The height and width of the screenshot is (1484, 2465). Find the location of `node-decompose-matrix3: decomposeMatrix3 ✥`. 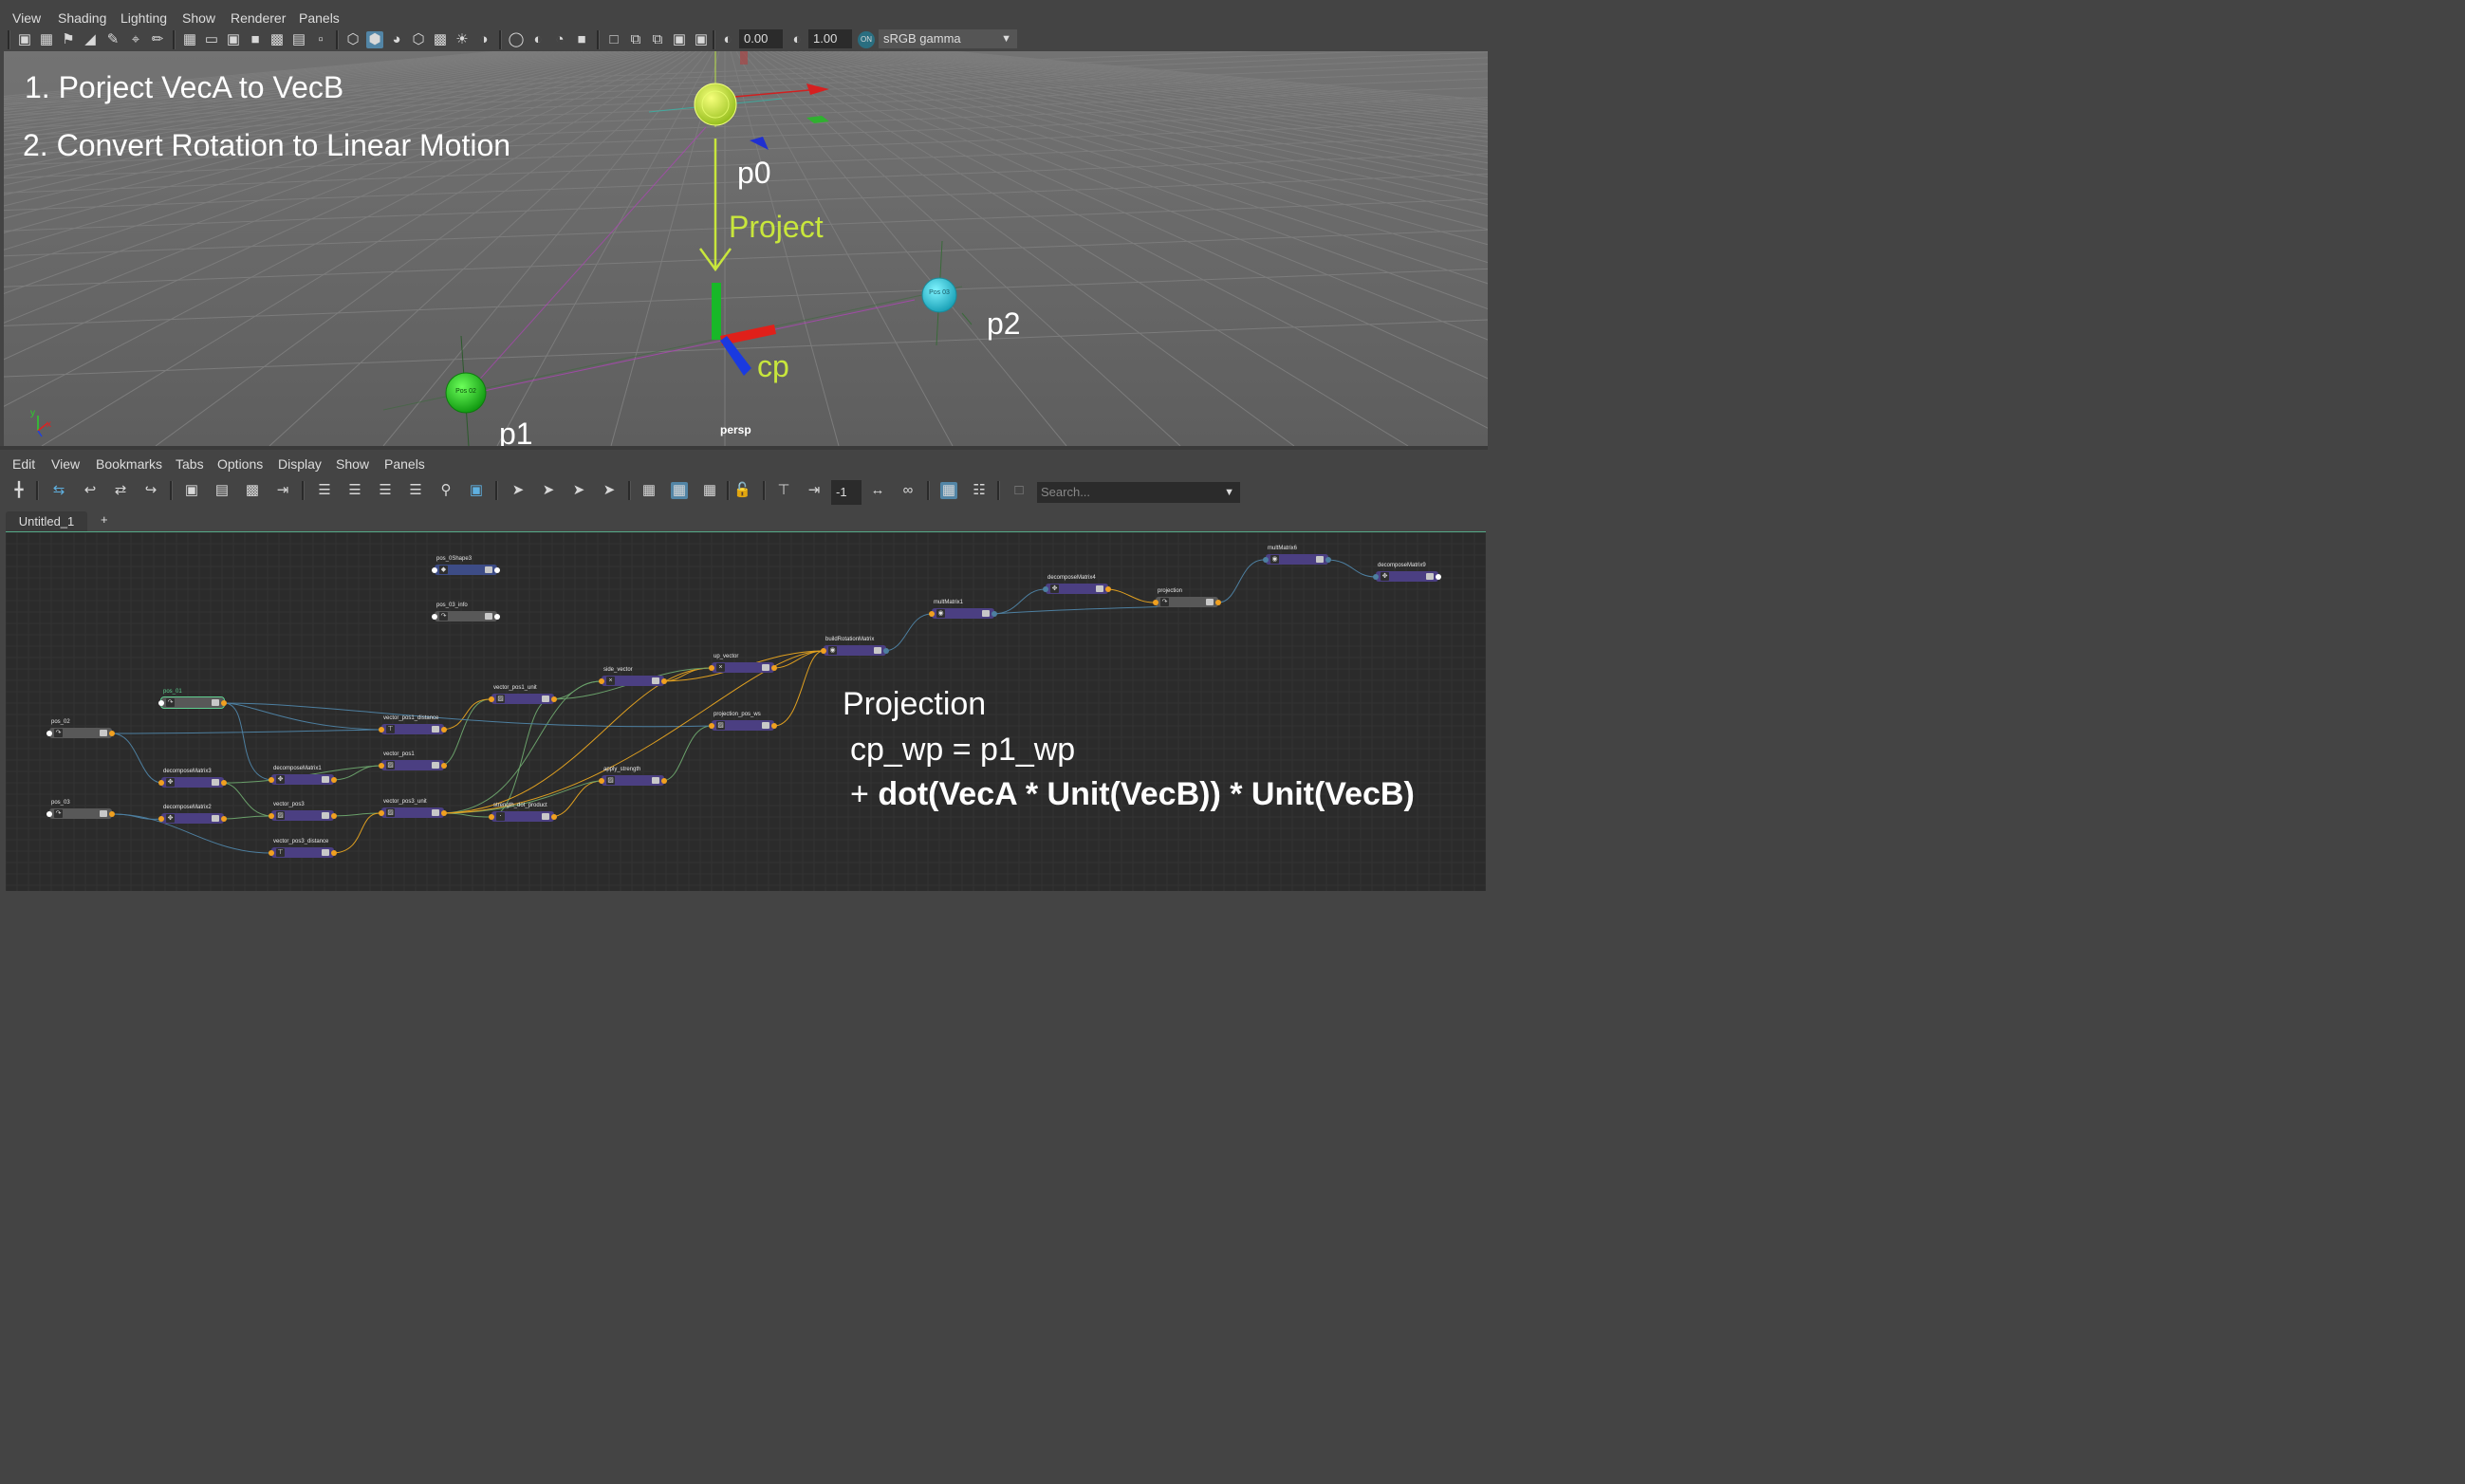

node-decompose-matrix3: decomposeMatrix3 ✥ is located at coordinates (192, 778).